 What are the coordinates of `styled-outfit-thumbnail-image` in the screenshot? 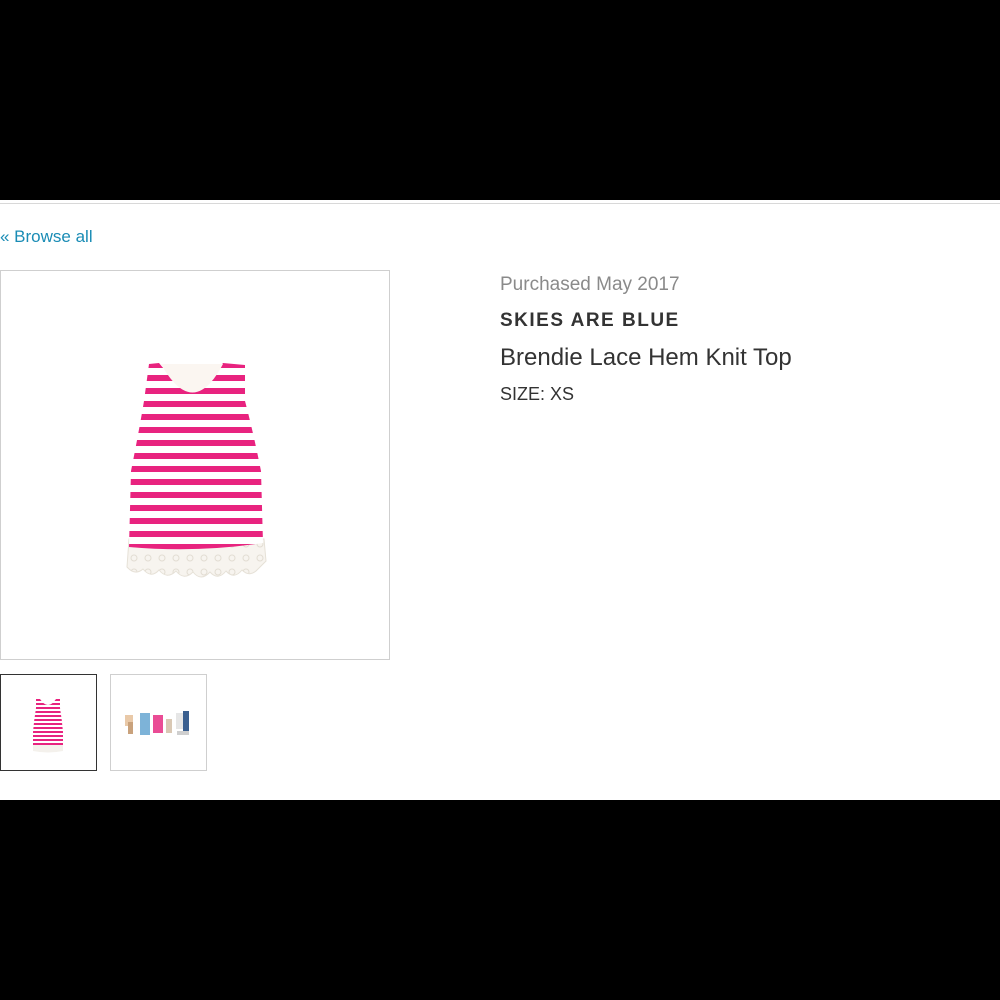 It's located at (157, 723).